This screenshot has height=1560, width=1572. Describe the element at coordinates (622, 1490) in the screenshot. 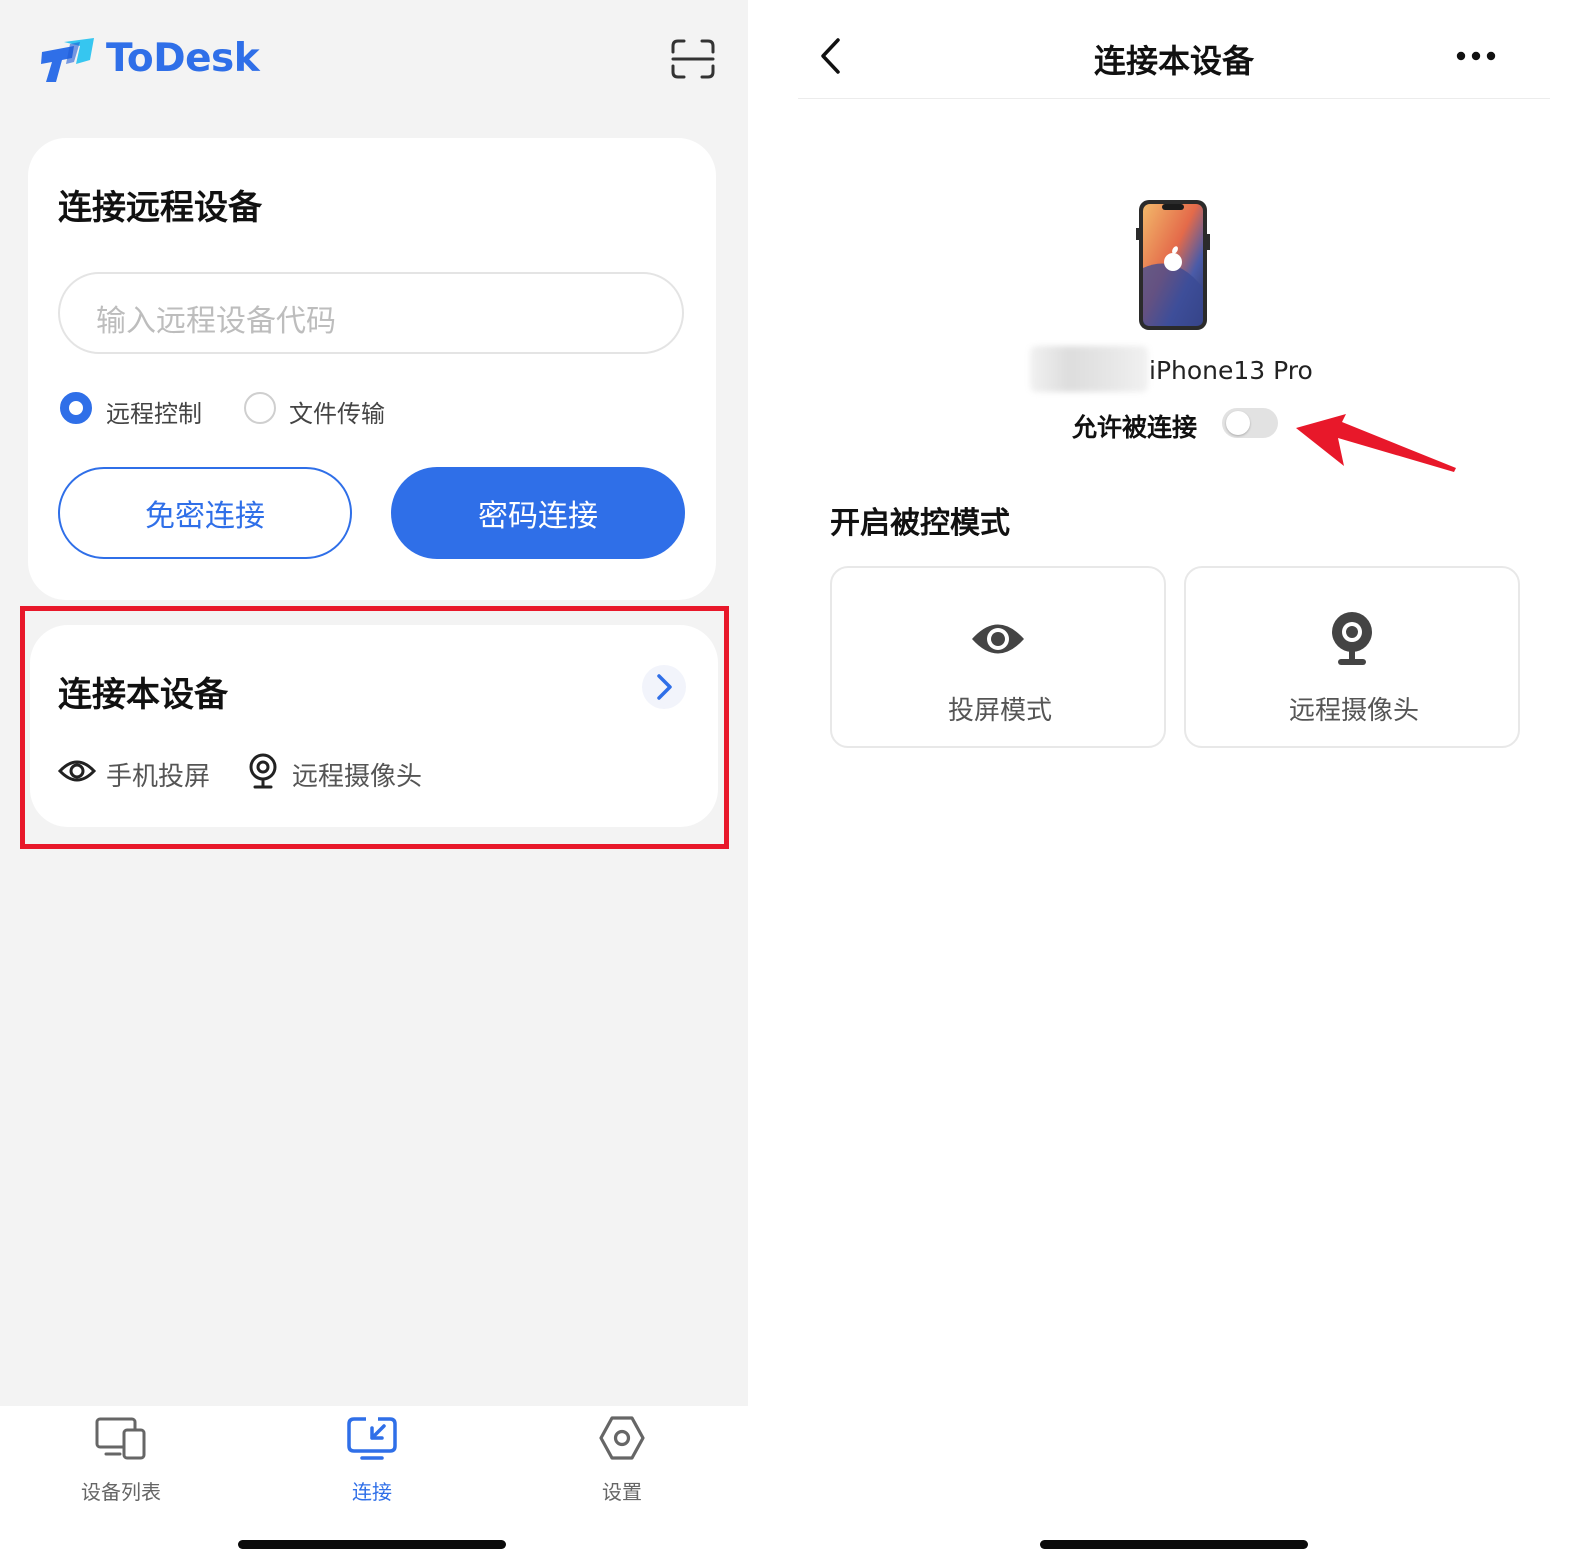

I see `tab-settings: 设置` at that location.